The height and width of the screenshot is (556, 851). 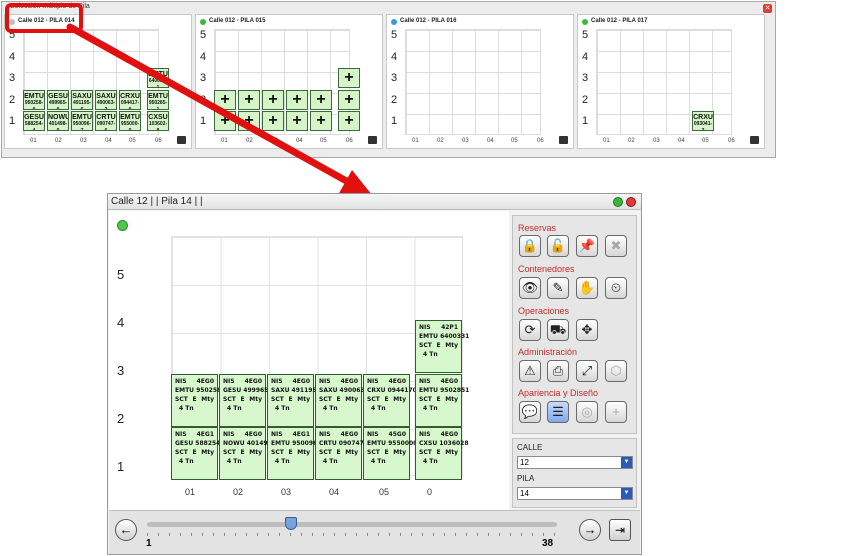 What do you see at coordinates (575, 462) in the screenshot?
I see `calle-select: 12 ▼` at bounding box center [575, 462].